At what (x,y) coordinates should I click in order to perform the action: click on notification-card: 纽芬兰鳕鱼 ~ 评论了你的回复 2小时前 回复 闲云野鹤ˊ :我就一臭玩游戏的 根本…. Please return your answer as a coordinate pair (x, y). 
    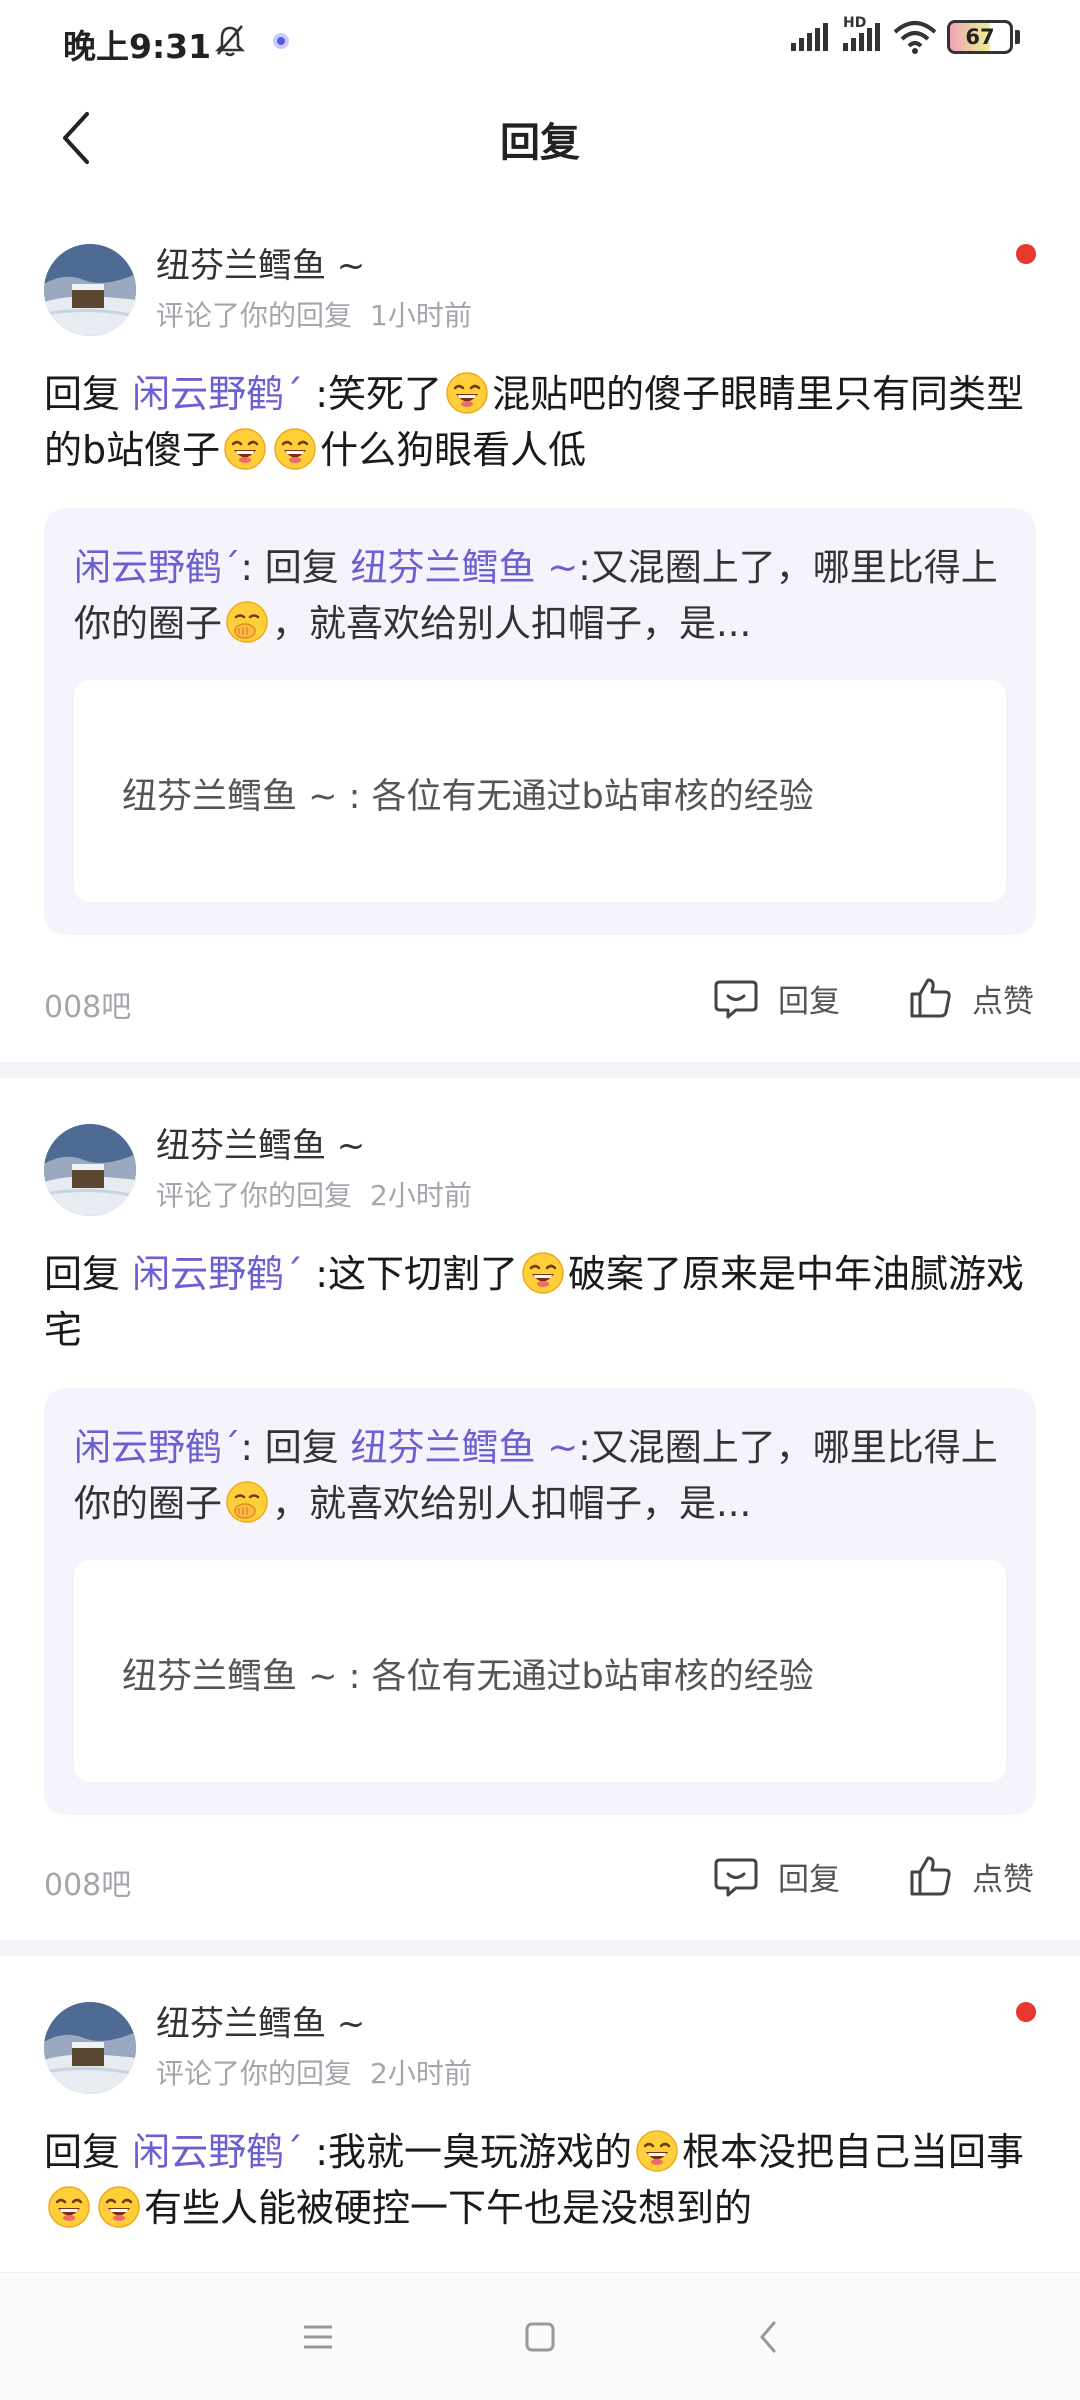
    Looking at the image, I should click on (540, 2114).